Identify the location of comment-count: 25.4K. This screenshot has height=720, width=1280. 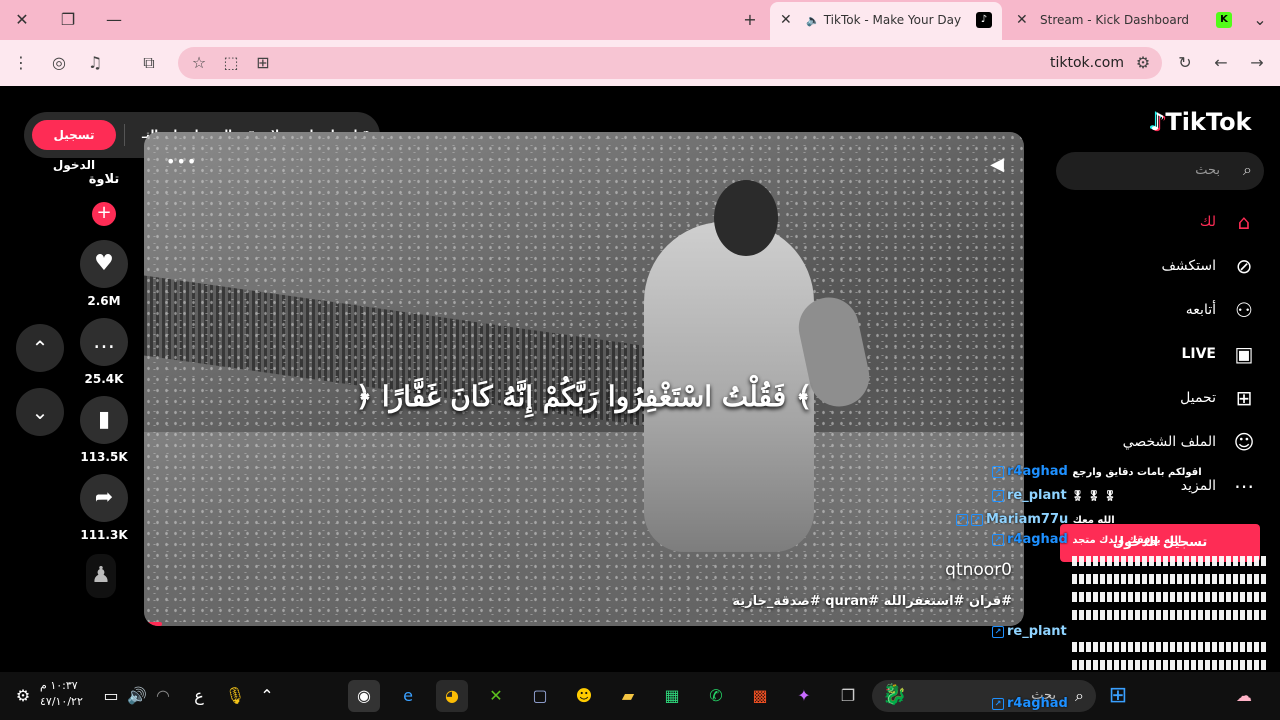
(104, 379).